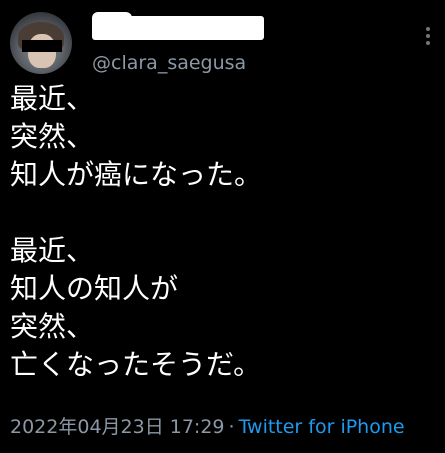 This screenshot has width=445, height=453. Describe the element at coordinates (178, 28) in the screenshot. I see `display-name-redaction` at that location.